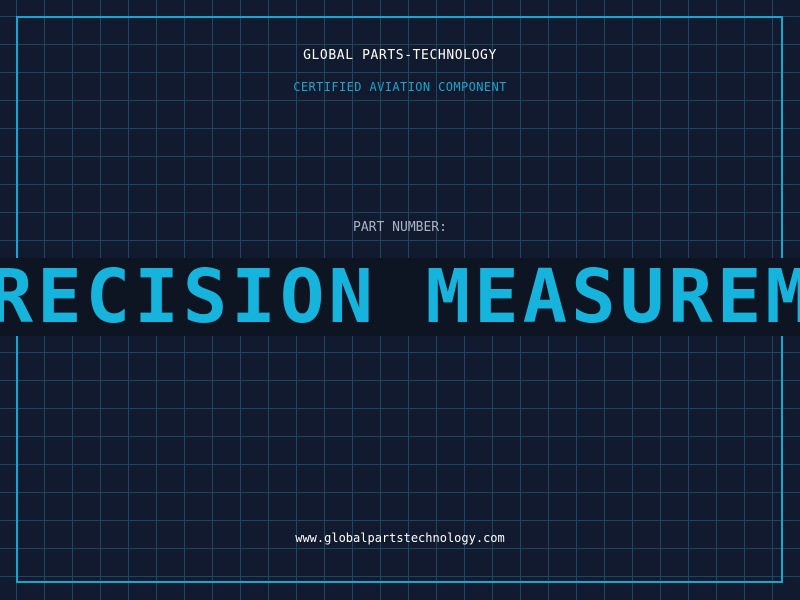  What do you see at coordinates (400, 538) in the screenshot?
I see `website-url: www.globalpartstechnology.com` at bounding box center [400, 538].